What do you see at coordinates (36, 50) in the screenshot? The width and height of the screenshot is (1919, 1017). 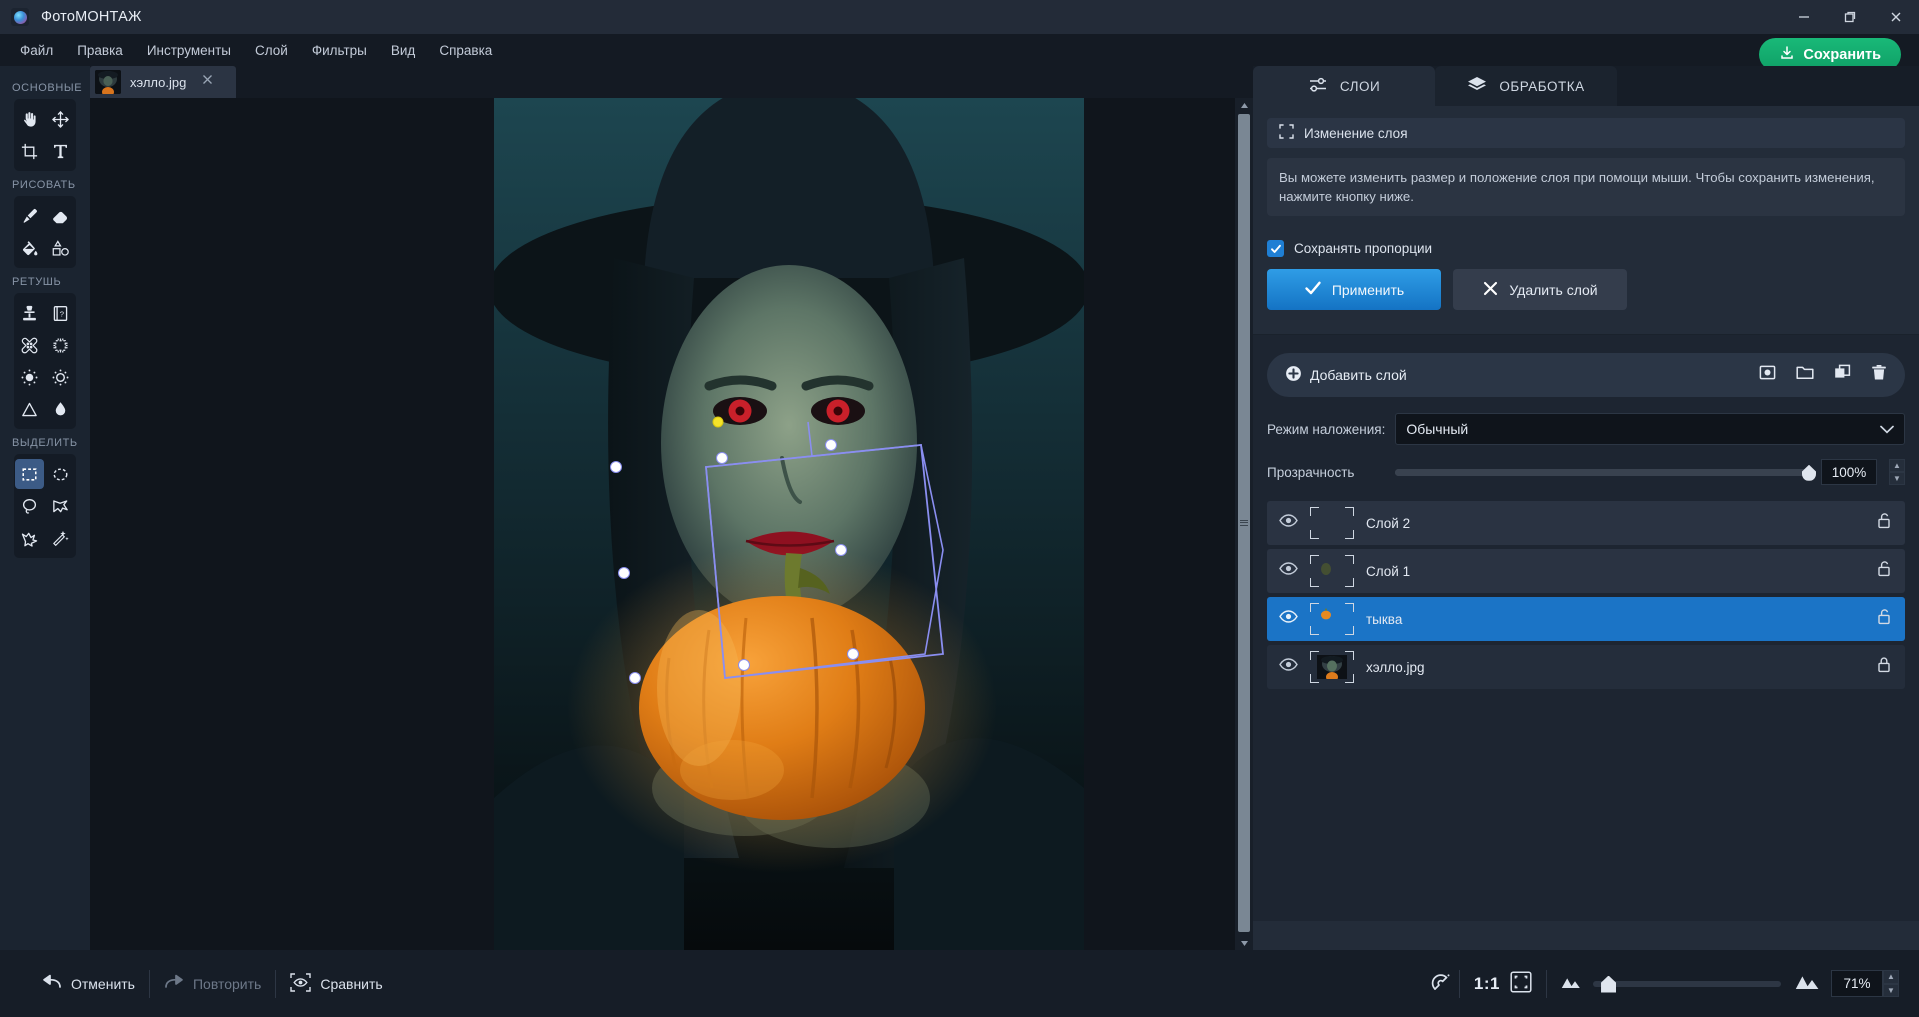 I see `menu-item-file: Файл` at bounding box center [36, 50].